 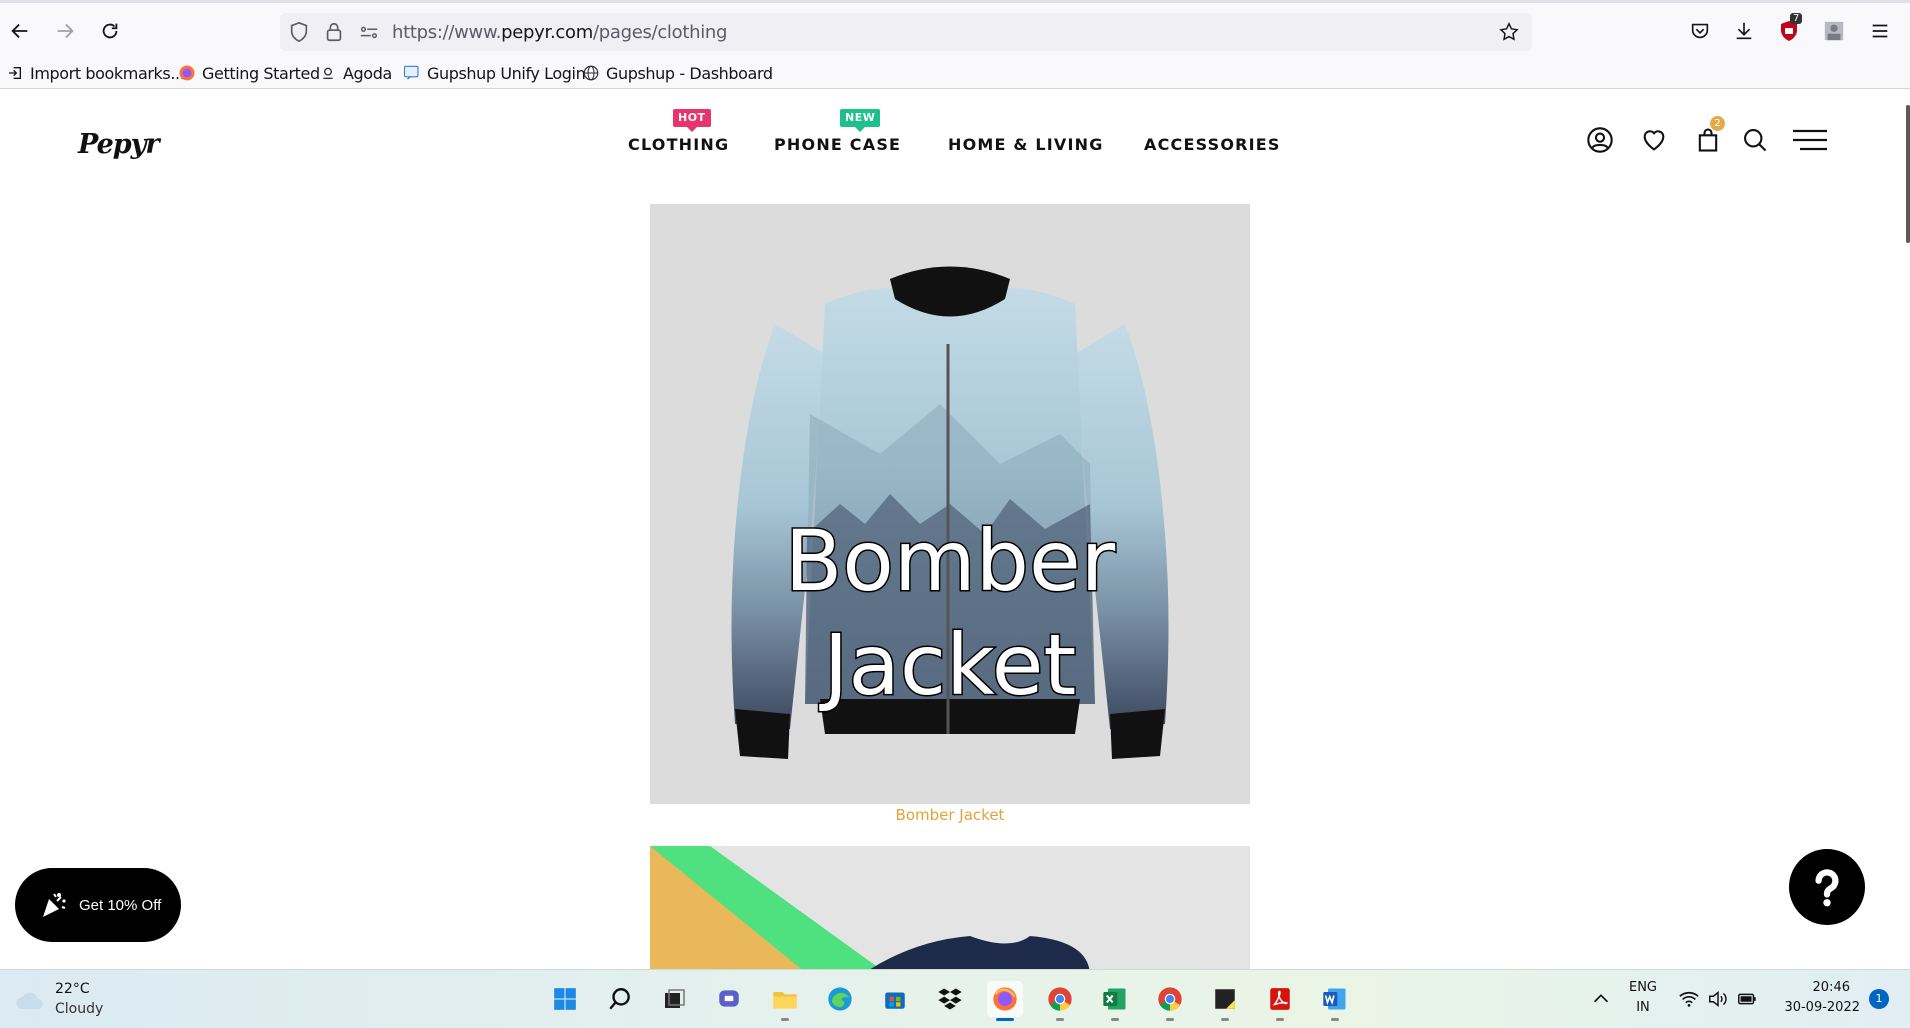 What do you see at coordinates (98, 905) in the screenshot?
I see `discount-promo-button: Get 10% Off` at bounding box center [98, 905].